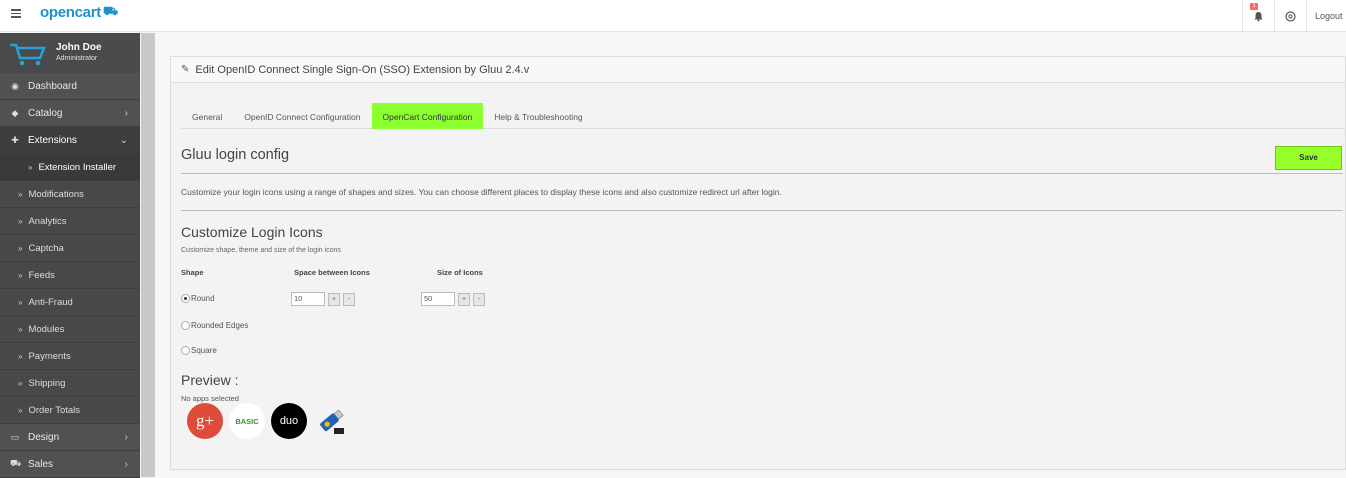 Image resolution: width=1346 pixels, height=478 pixels. What do you see at coordinates (54, 410) in the screenshot?
I see `sidebar-subitem-label: Order Totals` at bounding box center [54, 410].